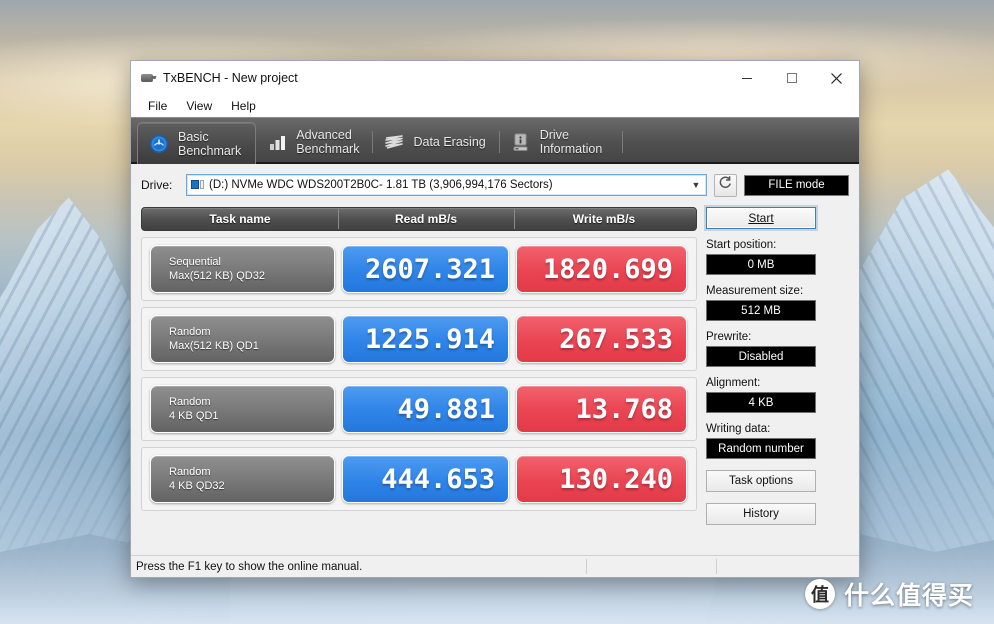  What do you see at coordinates (243, 106) in the screenshot?
I see `menu-item-help: Help` at bounding box center [243, 106].